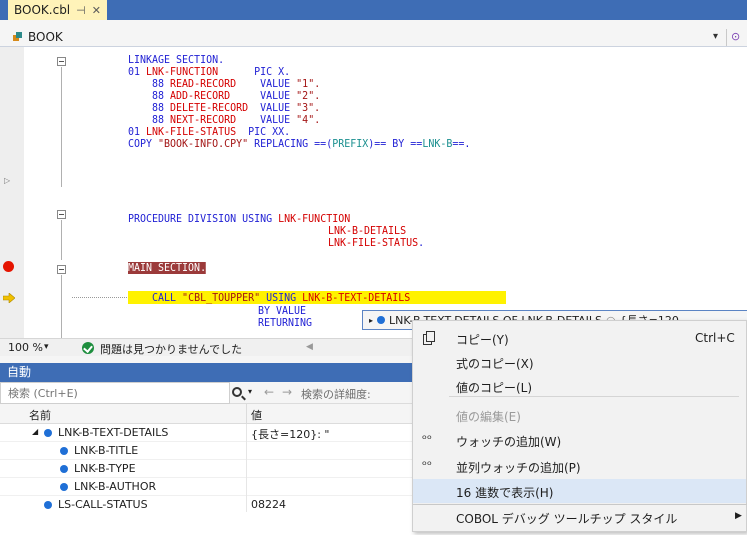  Describe the element at coordinates (113, 432) in the screenshot. I see `row-name: LNK-B-TEXT-DETAILS` at that location.